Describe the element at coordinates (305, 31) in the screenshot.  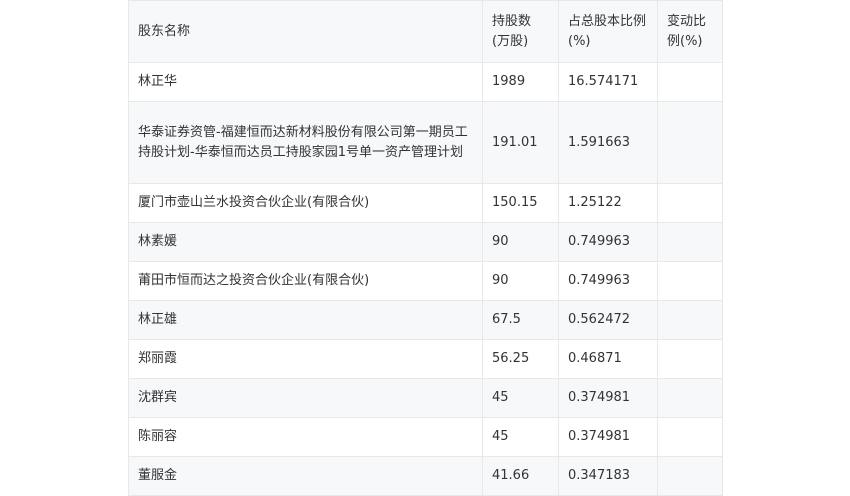
I see `header-shareholder-name: 股东名称` at that location.